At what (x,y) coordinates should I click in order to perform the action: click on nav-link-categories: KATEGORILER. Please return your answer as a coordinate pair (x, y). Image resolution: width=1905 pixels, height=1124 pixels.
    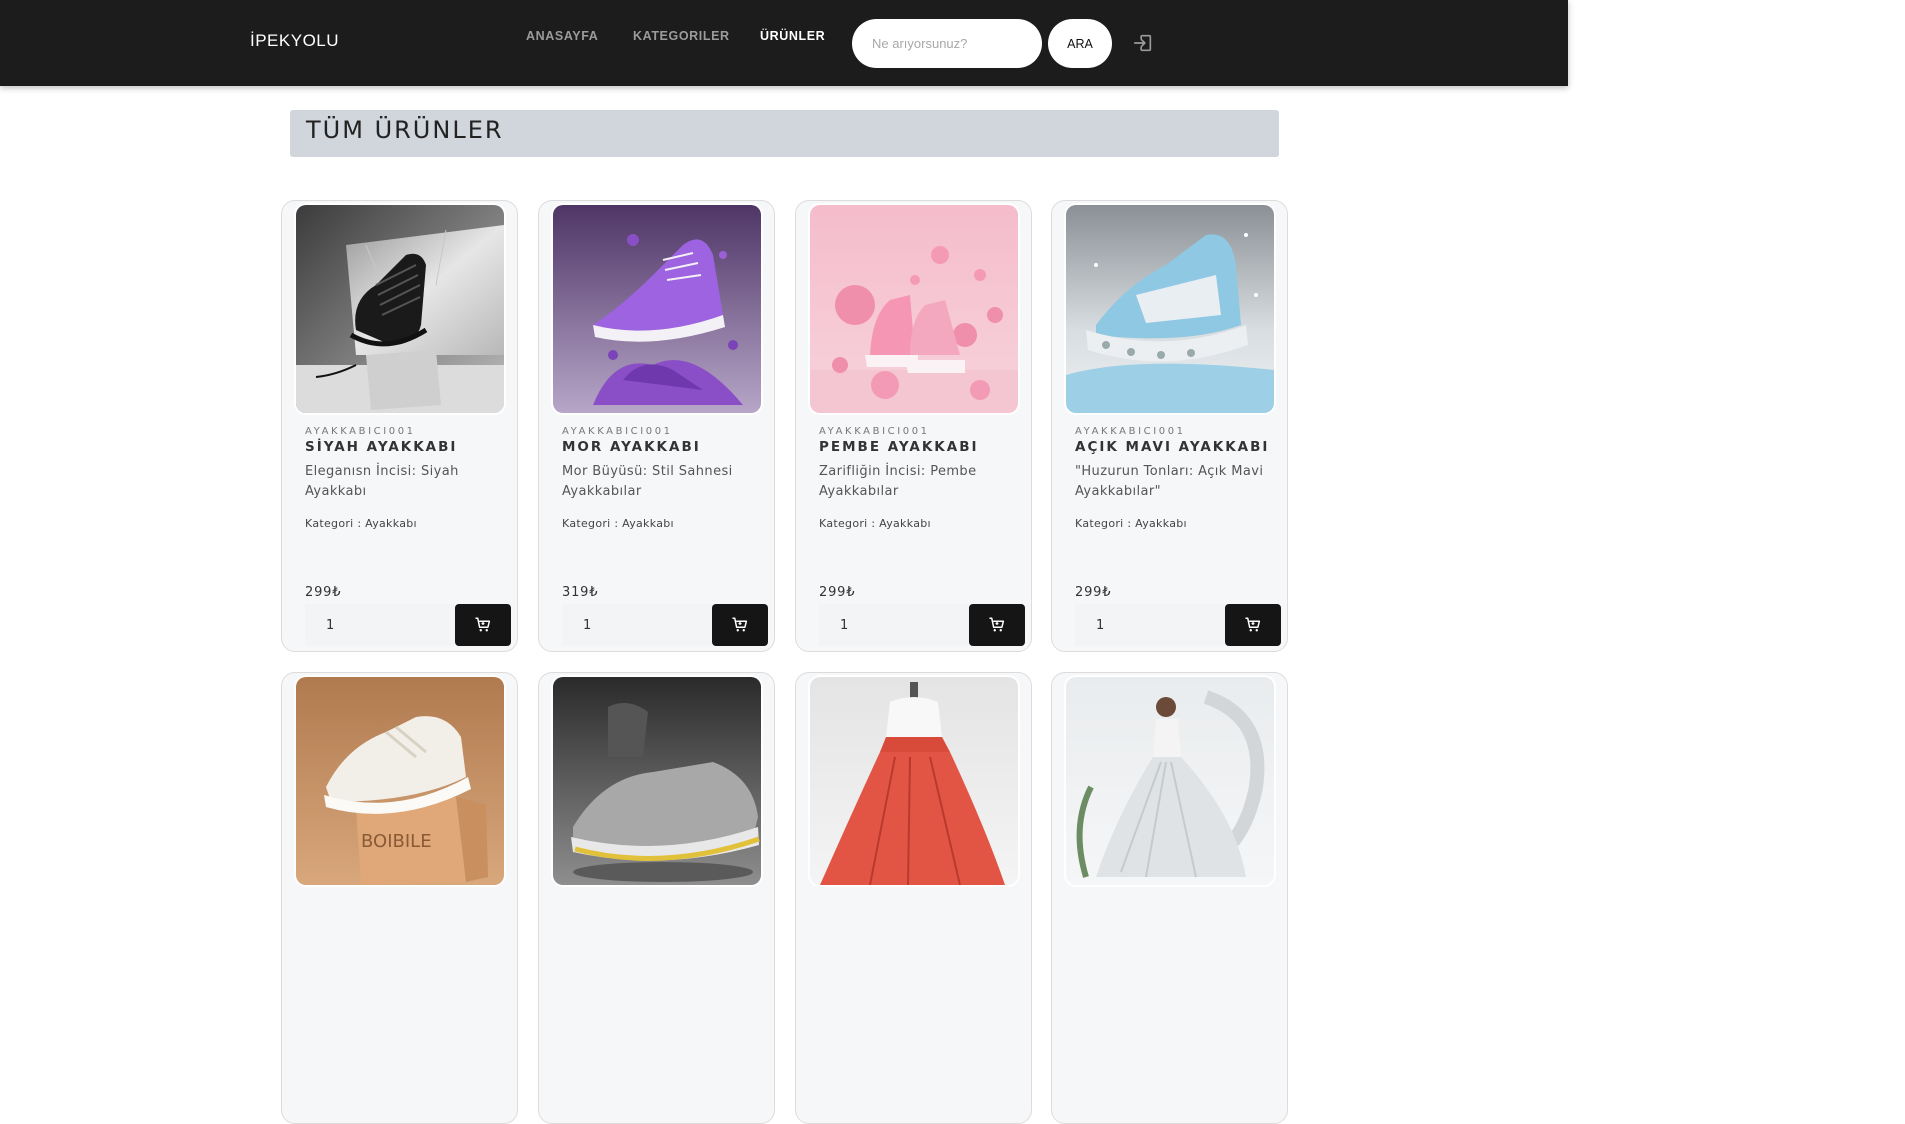
    Looking at the image, I should click on (681, 36).